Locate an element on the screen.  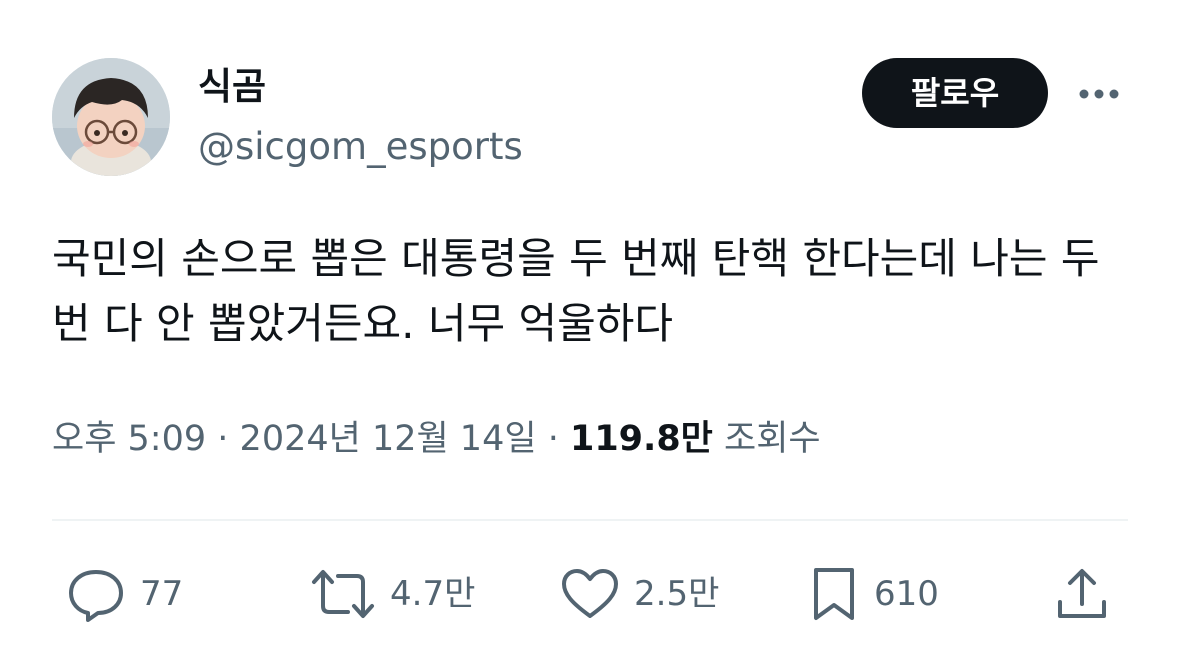
tweet-meta: 오후 5:09 · 2024년 12월 14일 · 119.8만 조회수 is located at coordinates (436, 439).